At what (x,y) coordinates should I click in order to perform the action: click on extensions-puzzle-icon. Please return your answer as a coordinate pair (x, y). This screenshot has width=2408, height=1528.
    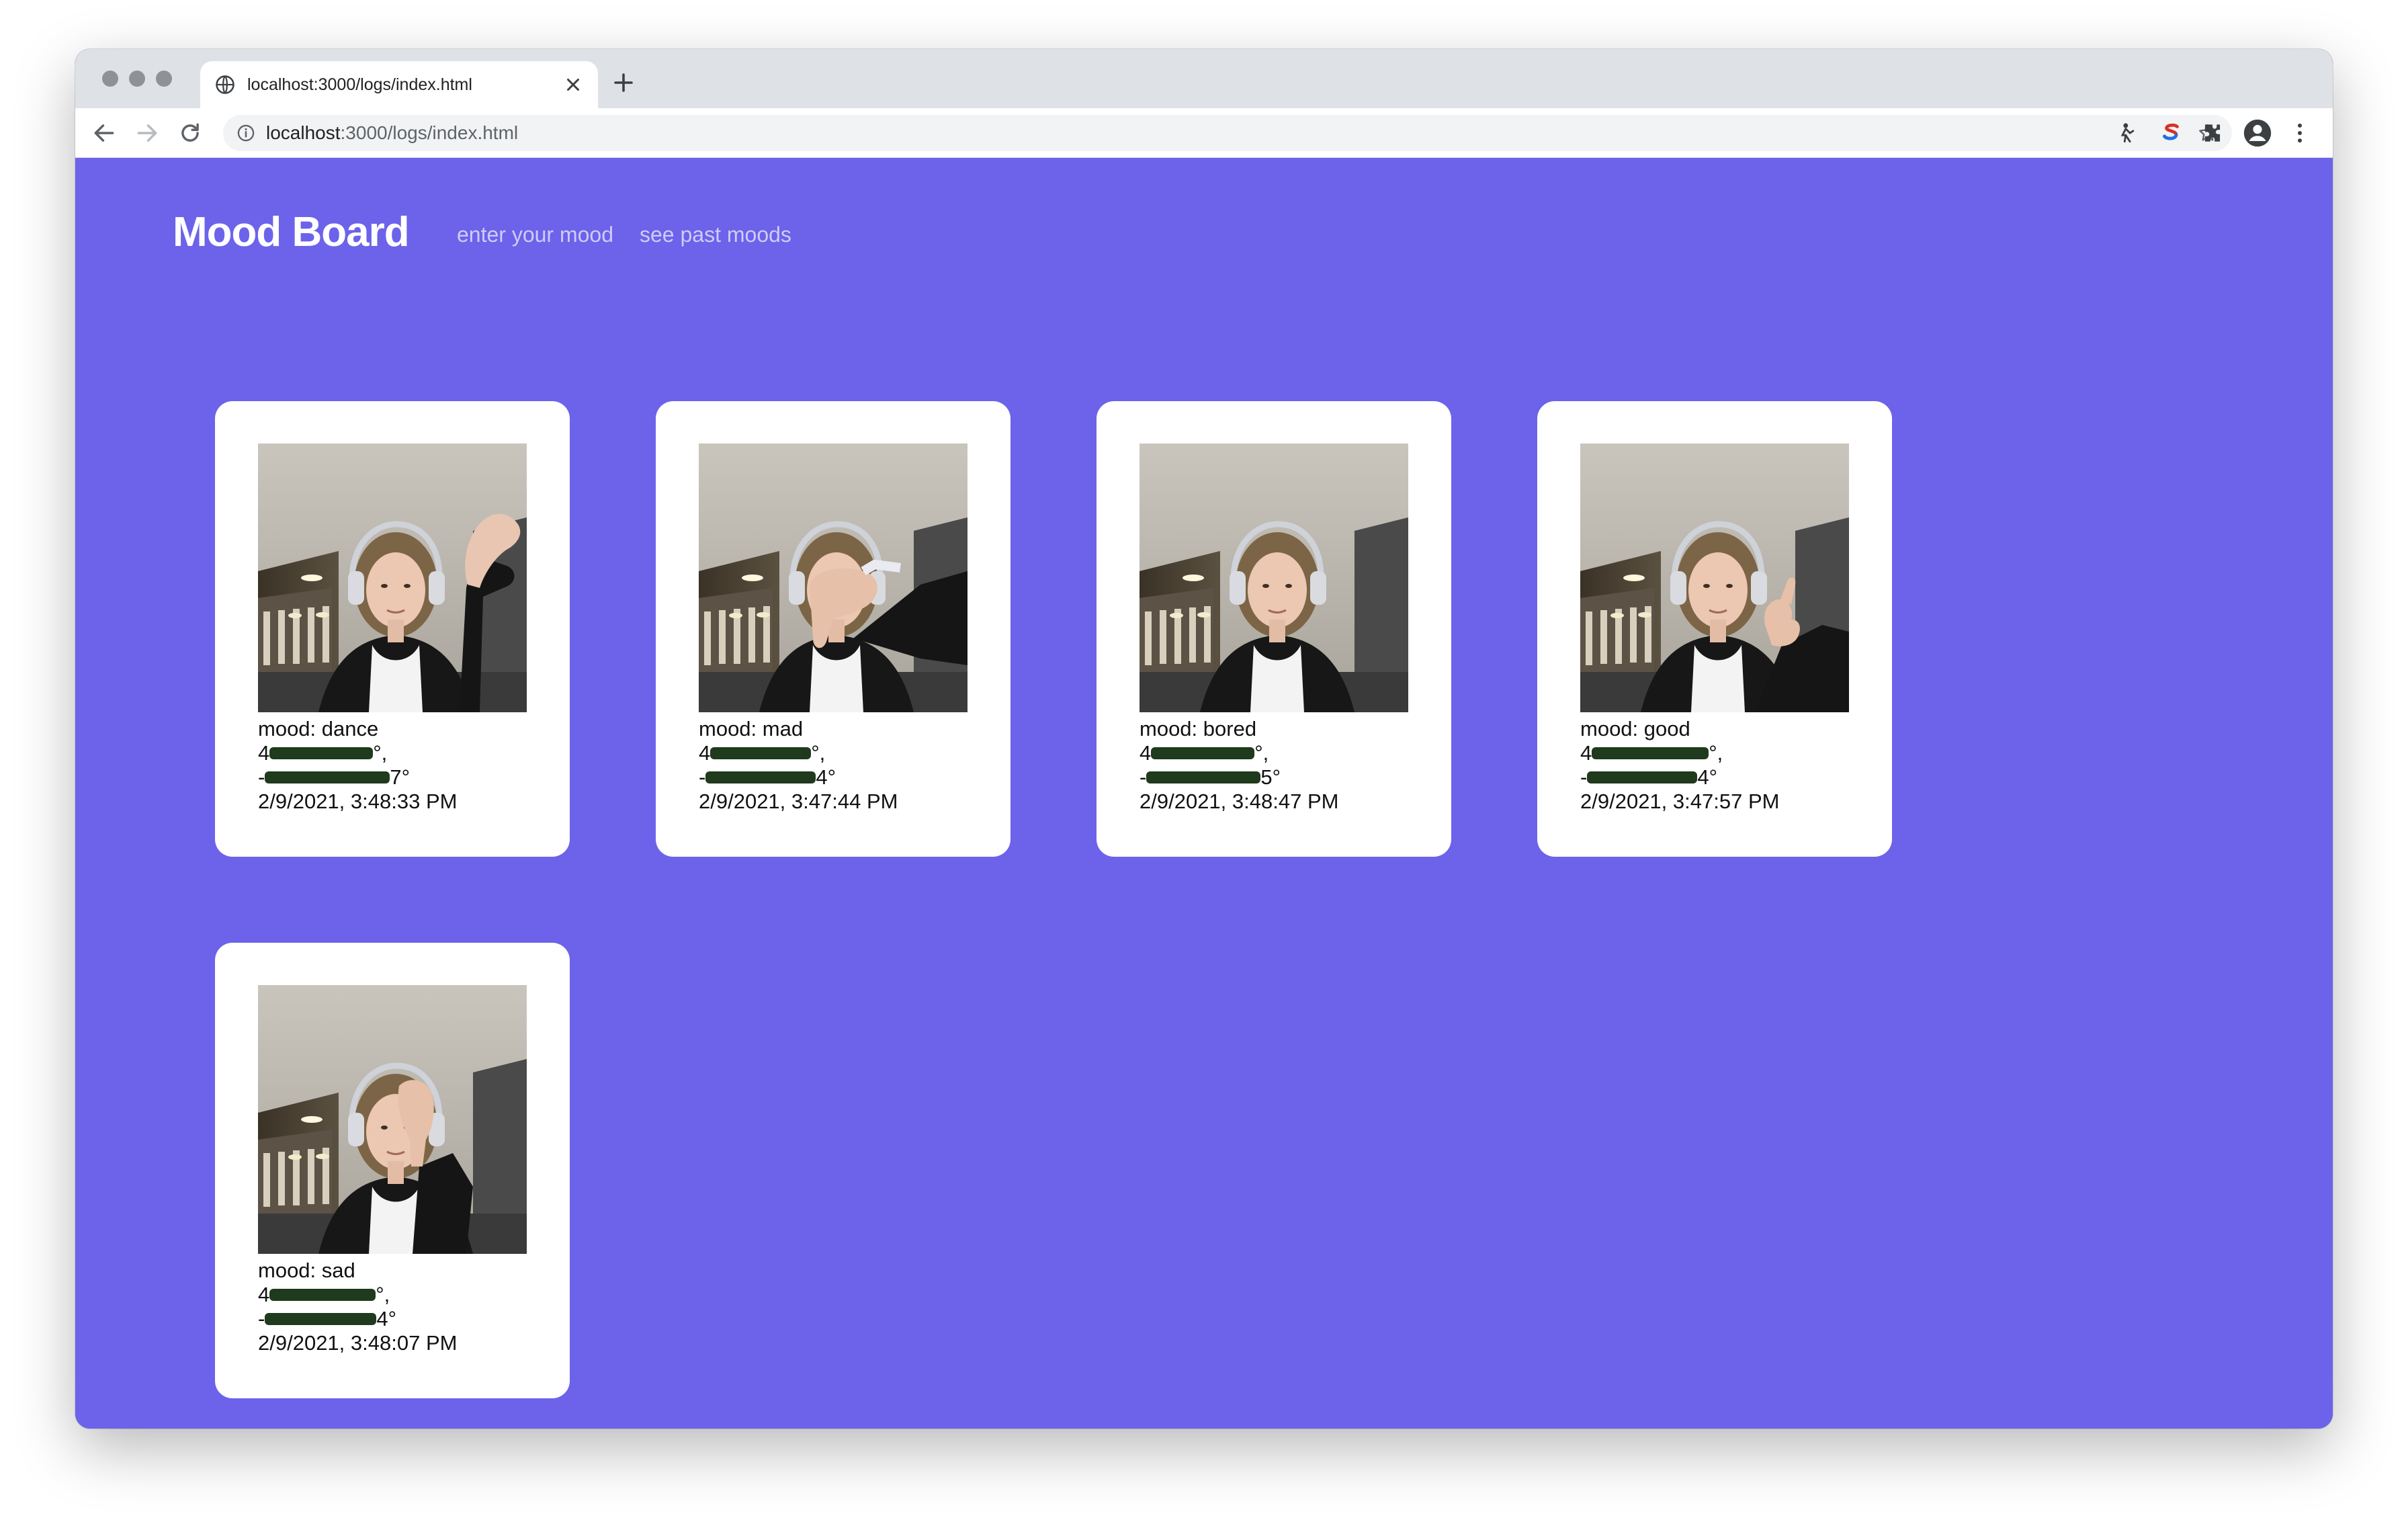
    Looking at the image, I should click on (2212, 133).